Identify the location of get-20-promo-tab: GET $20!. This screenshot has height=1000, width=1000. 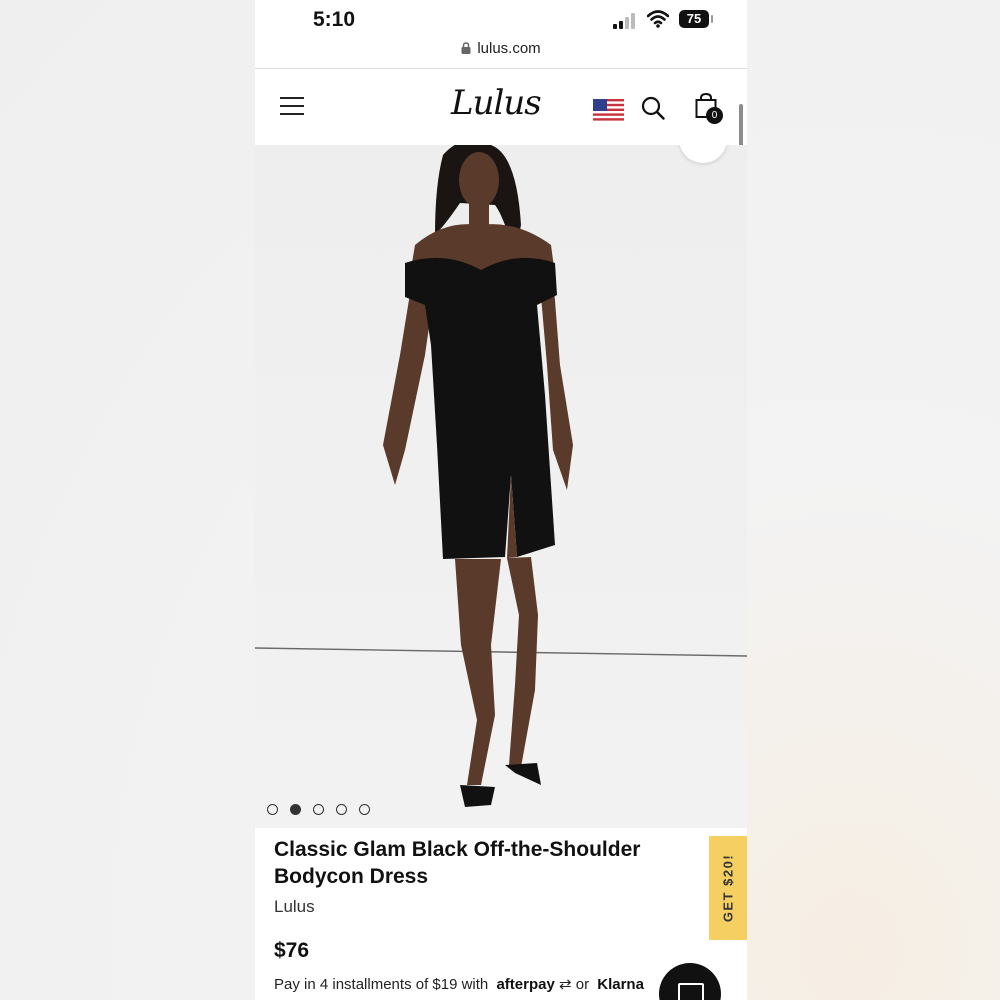
(728, 888).